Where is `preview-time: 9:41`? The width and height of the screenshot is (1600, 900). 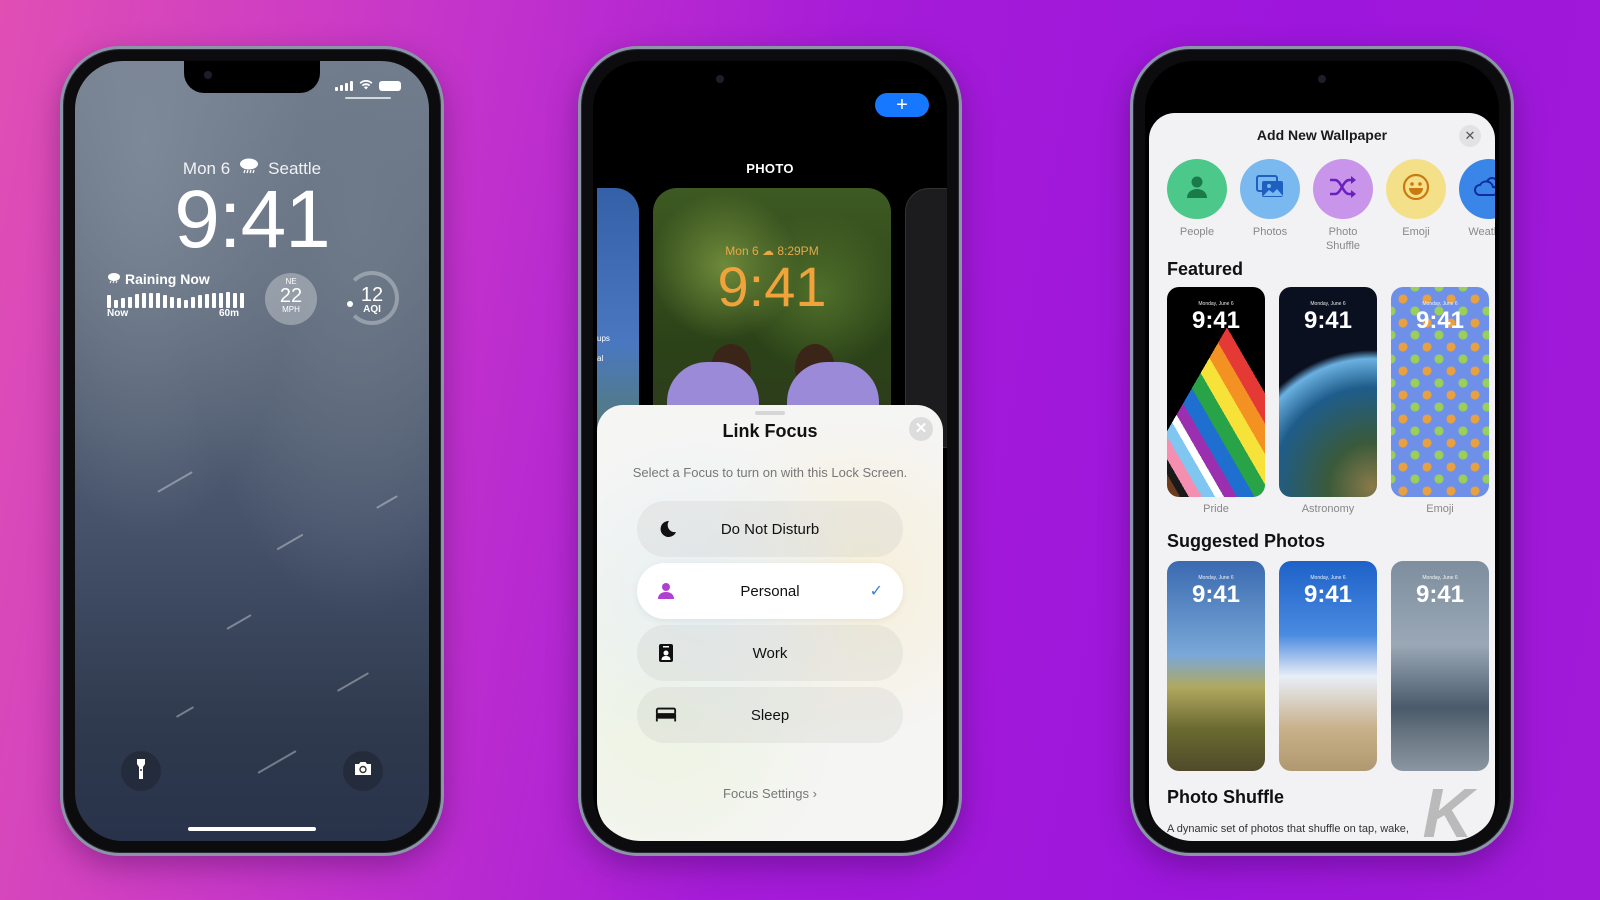
preview-time: 9:41 is located at coordinates (772, 286).